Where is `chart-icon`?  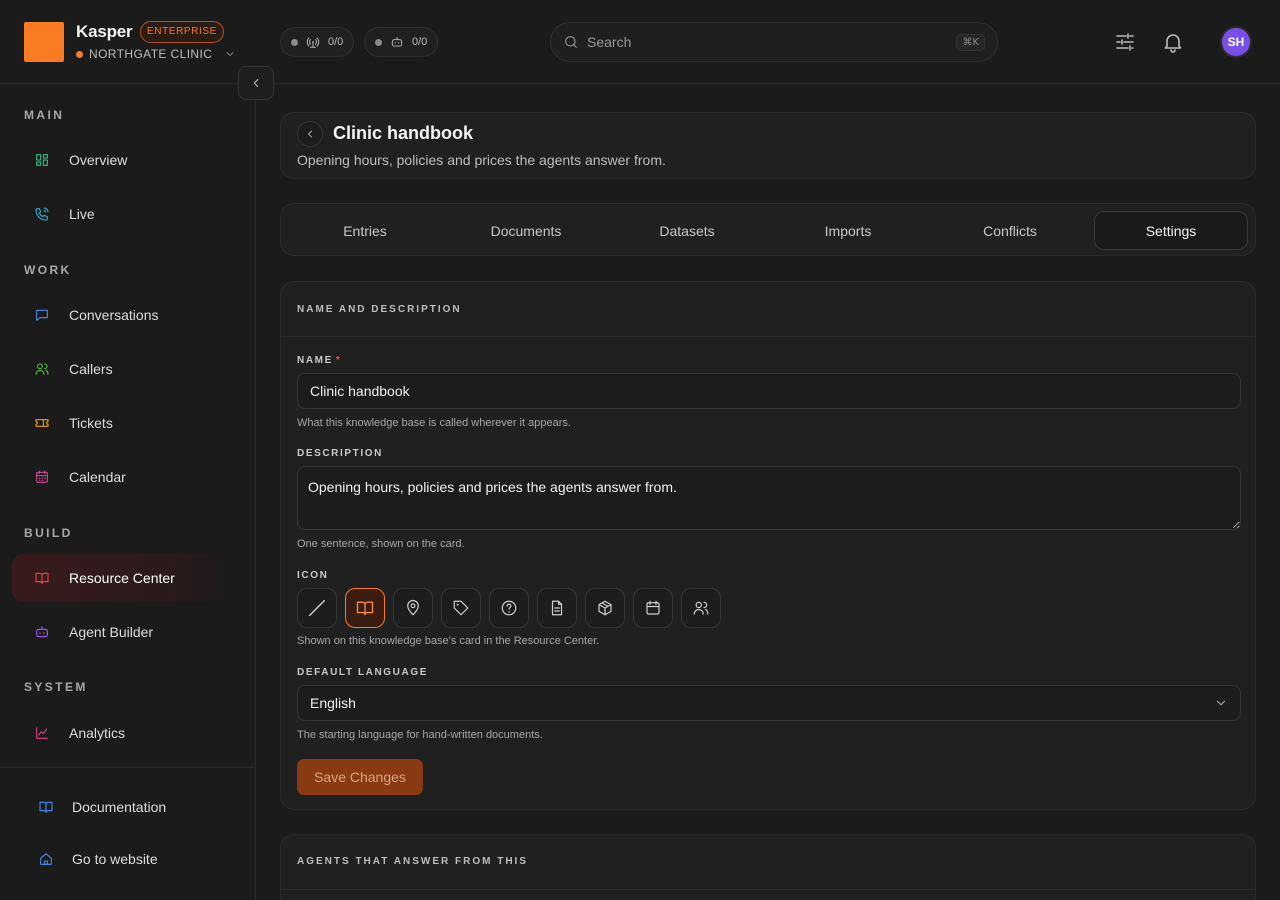 chart-icon is located at coordinates (42, 733).